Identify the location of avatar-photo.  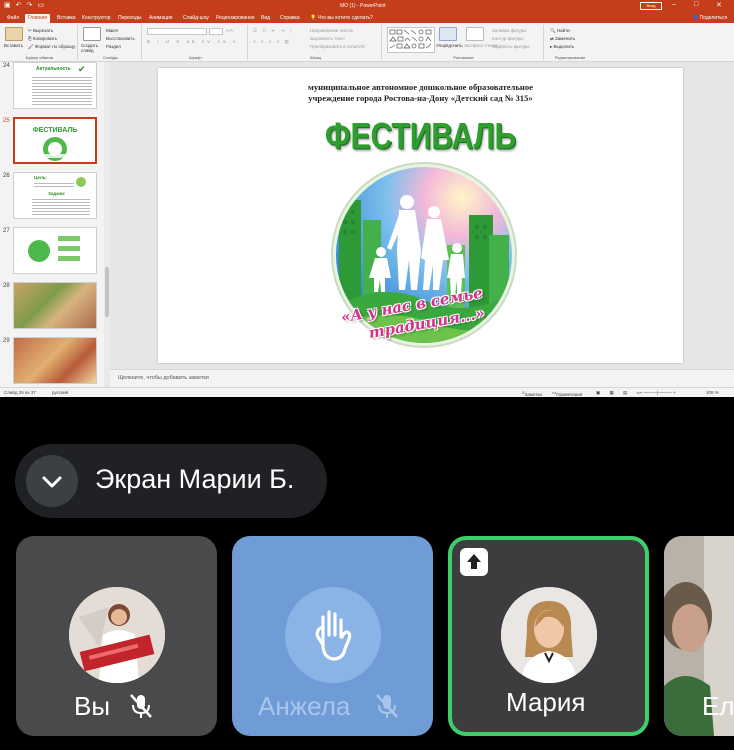
(117, 635).